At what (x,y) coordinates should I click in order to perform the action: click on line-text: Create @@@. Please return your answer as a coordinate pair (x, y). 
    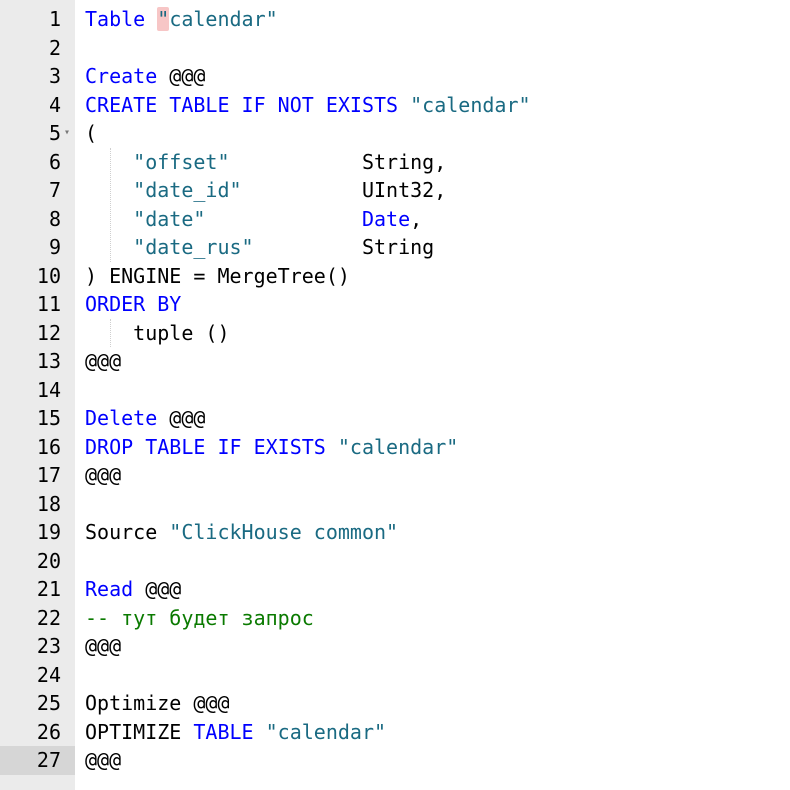
    Looking at the image, I should click on (437, 76).